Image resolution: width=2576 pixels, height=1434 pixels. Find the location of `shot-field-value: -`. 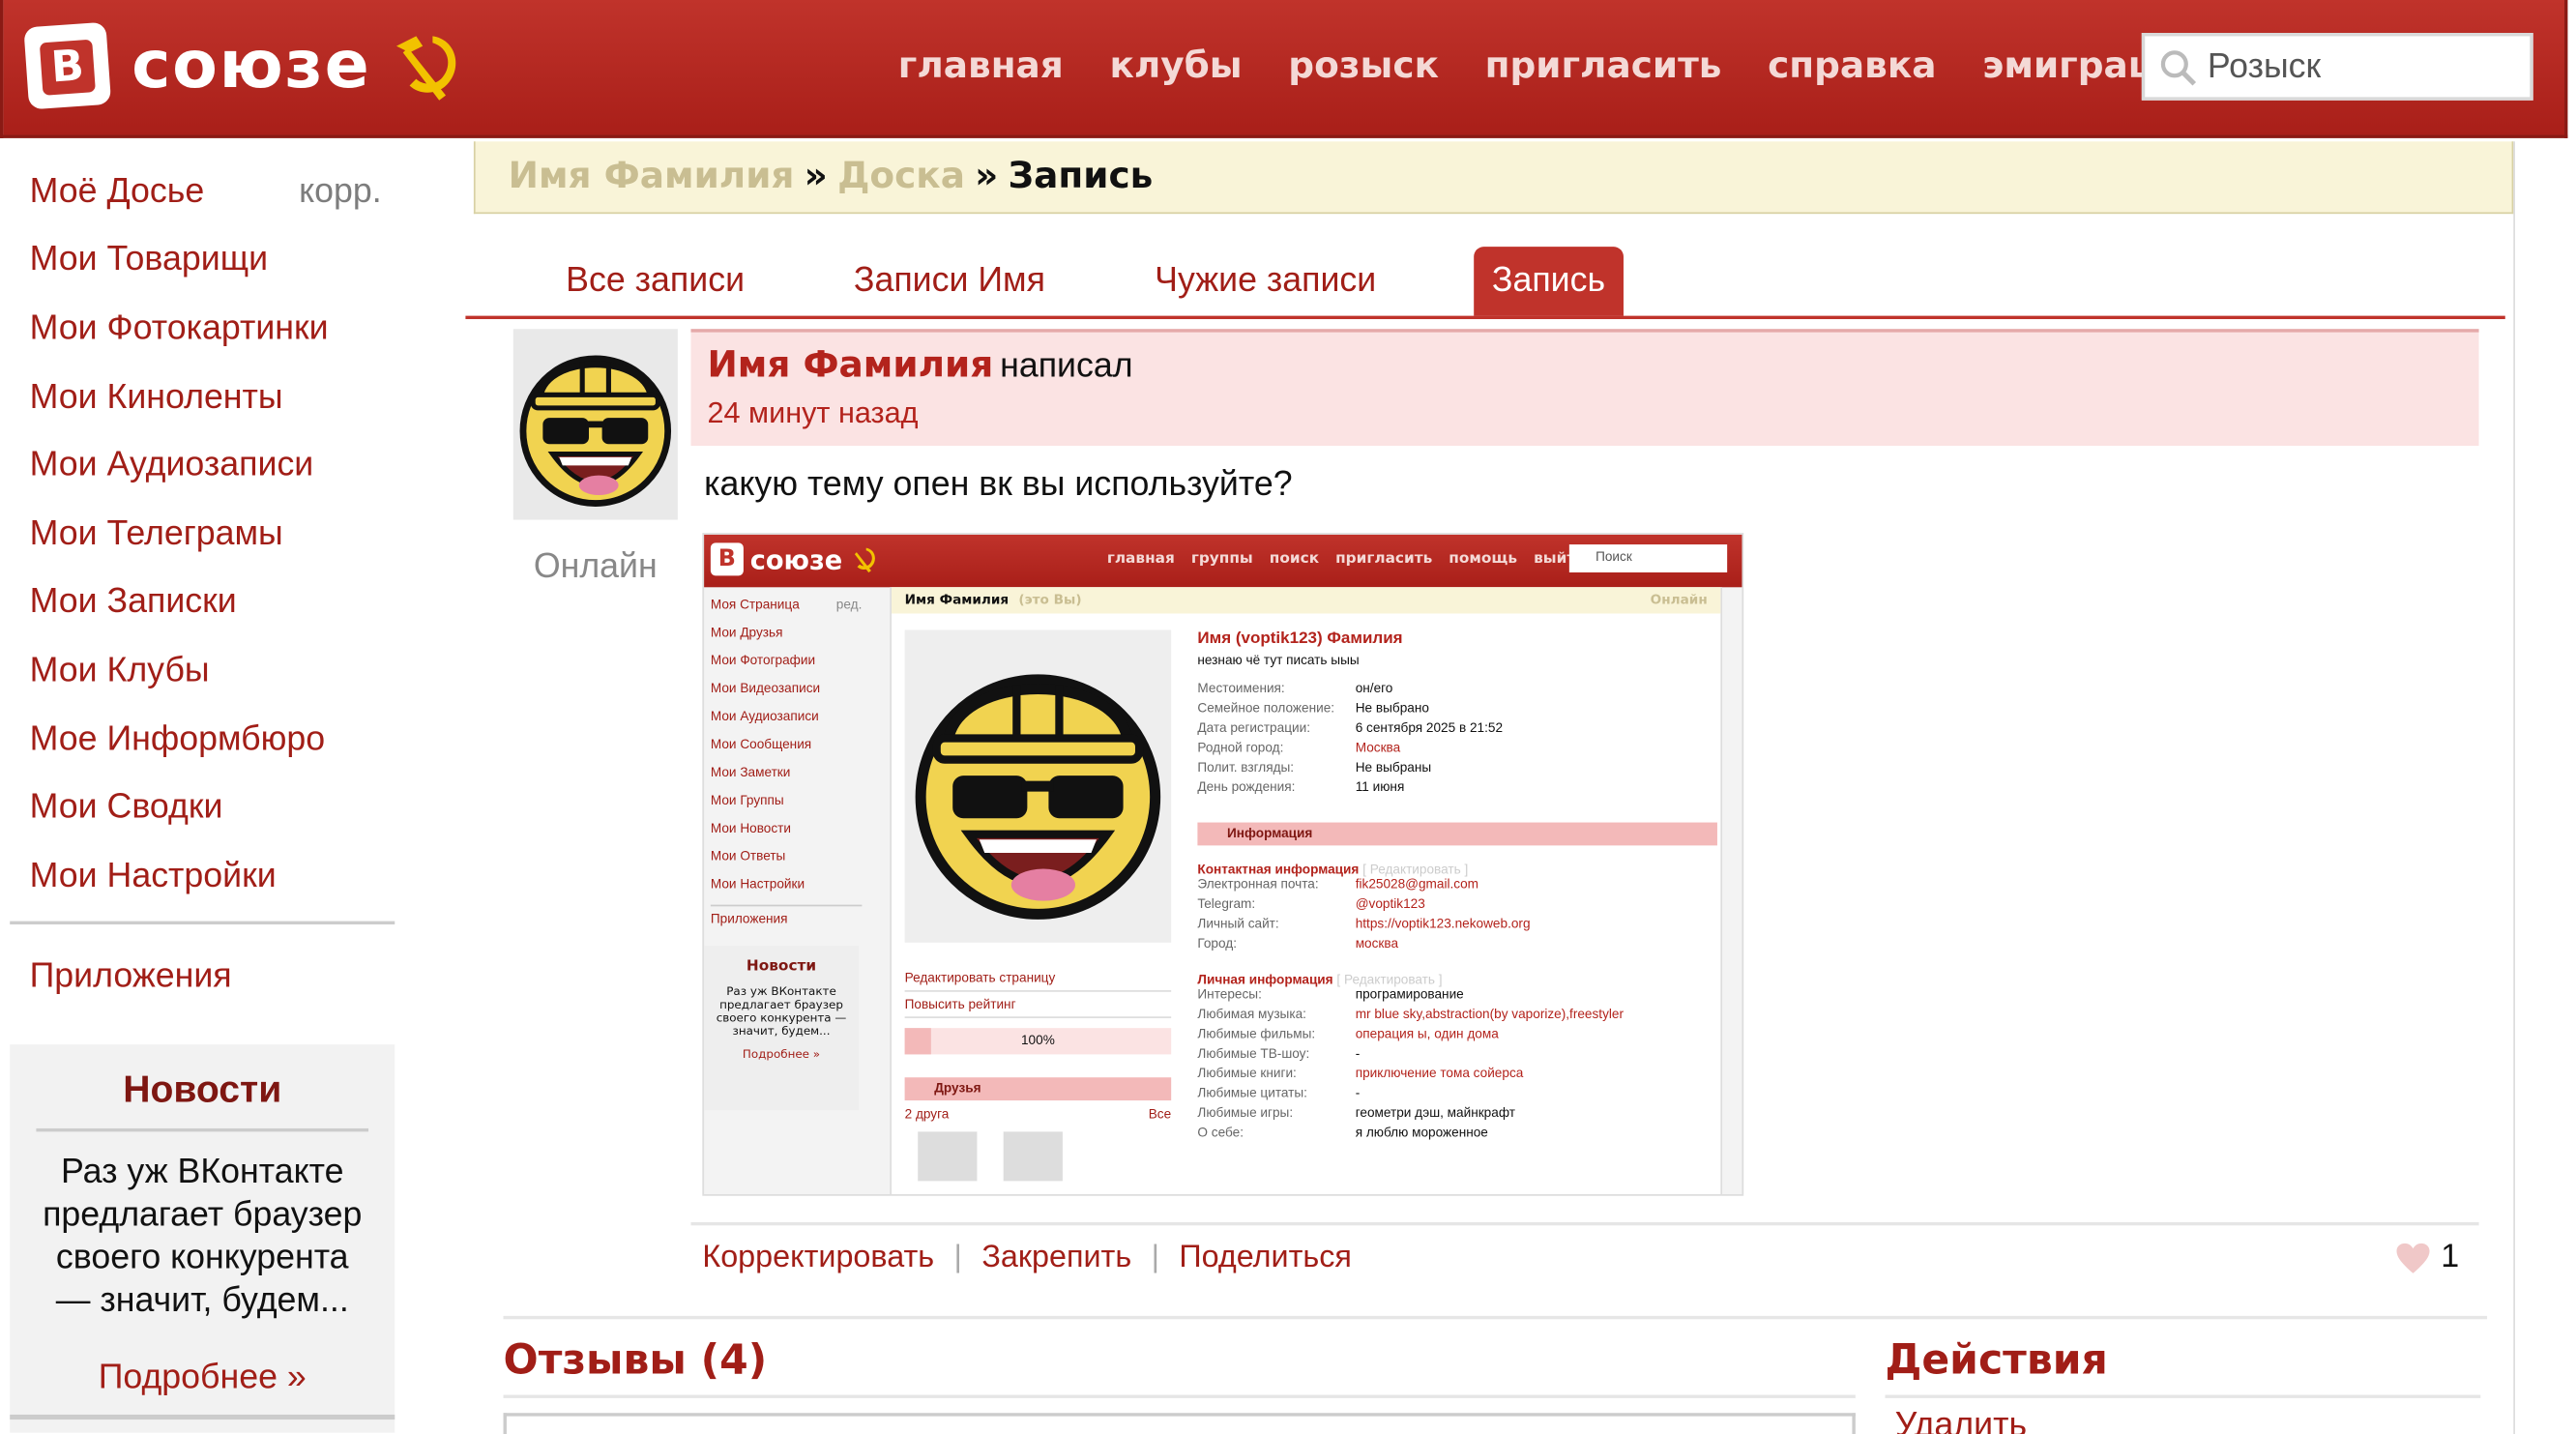

shot-field-value: - is located at coordinates (1358, 1053).